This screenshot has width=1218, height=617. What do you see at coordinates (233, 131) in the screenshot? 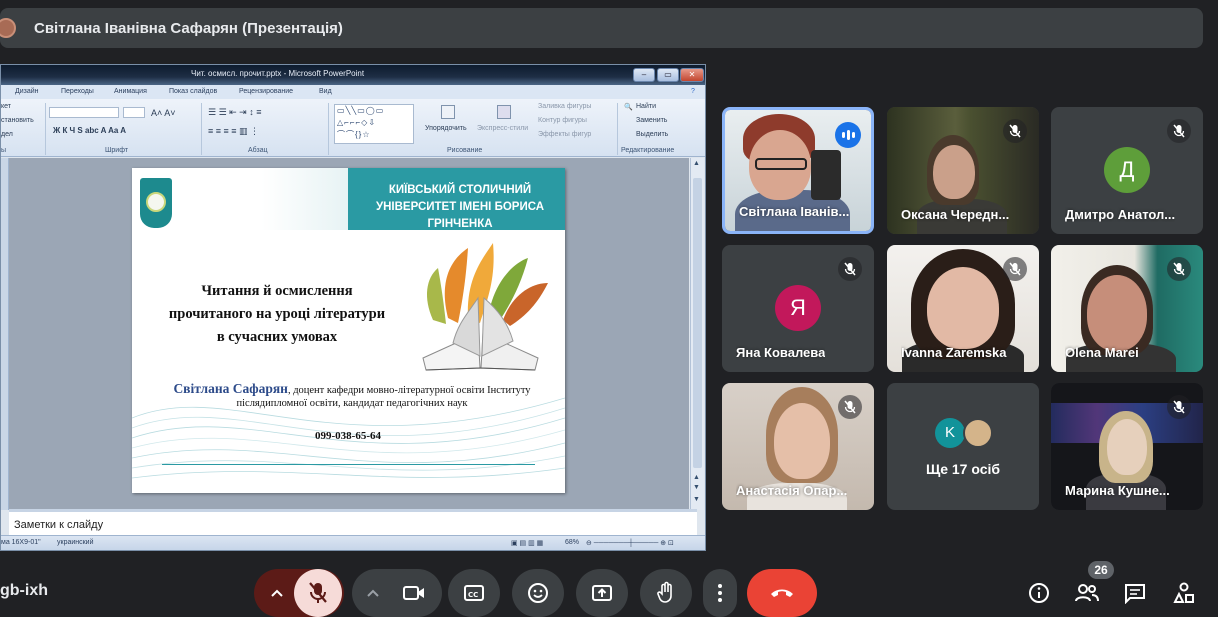
I see `align-icons: ≡ ≡ ≡ ≡ ▥ ⋮` at bounding box center [233, 131].